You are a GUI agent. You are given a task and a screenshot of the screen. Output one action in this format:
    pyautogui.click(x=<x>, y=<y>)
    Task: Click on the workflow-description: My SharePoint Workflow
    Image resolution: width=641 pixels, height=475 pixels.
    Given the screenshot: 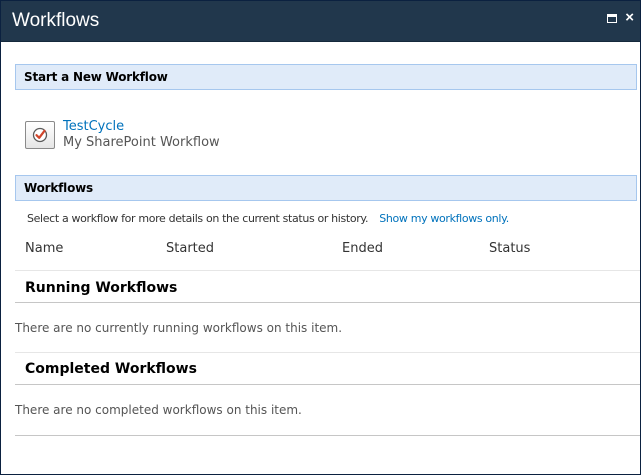 What is the action you would take?
    pyautogui.click(x=141, y=142)
    